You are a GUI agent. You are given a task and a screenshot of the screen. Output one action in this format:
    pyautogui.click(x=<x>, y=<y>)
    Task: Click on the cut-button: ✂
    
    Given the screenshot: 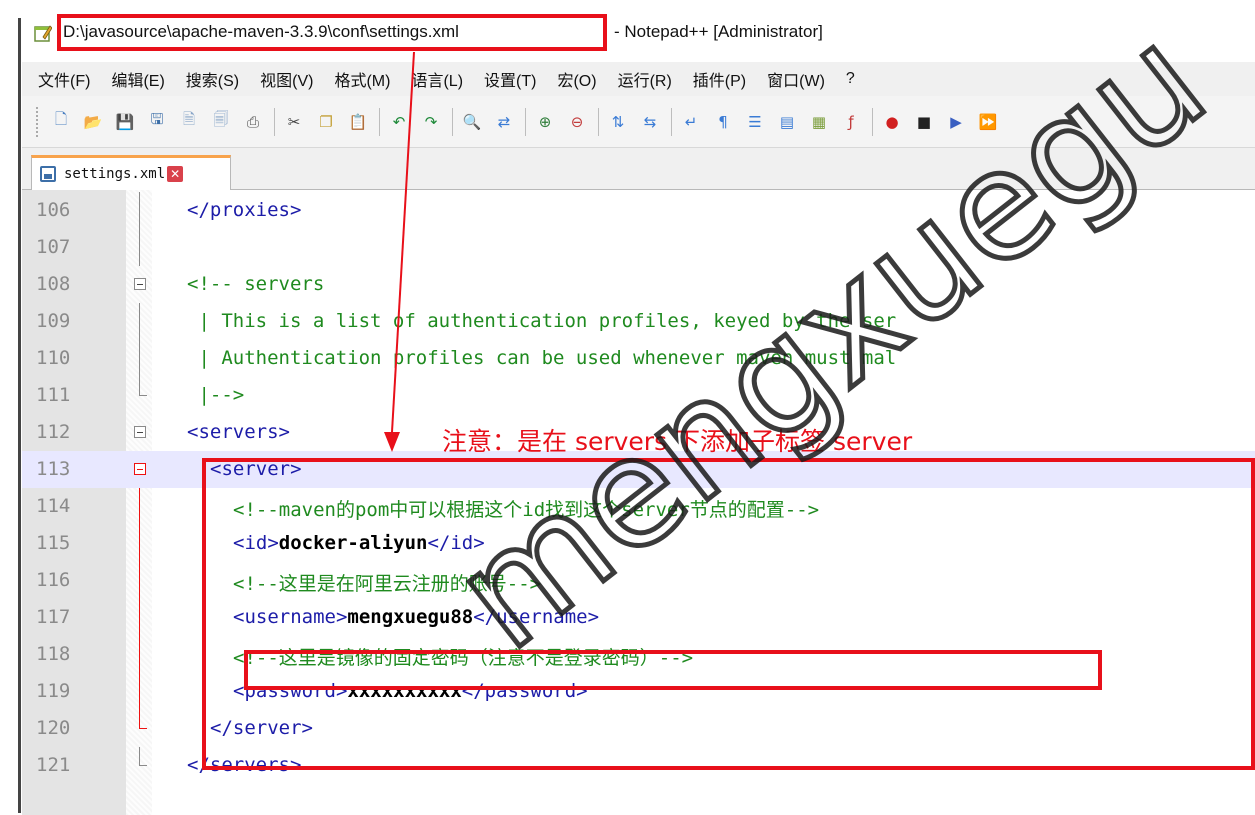 What is the action you would take?
    pyautogui.click(x=294, y=122)
    